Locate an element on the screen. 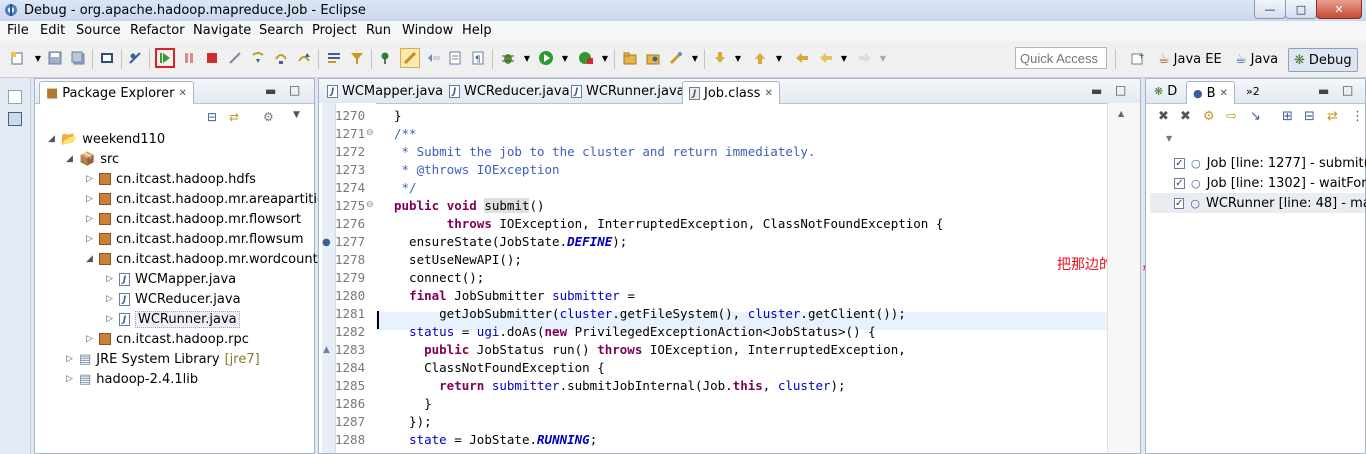  breakpoint-marker-icon: ● is located at coordinates (326, 242).